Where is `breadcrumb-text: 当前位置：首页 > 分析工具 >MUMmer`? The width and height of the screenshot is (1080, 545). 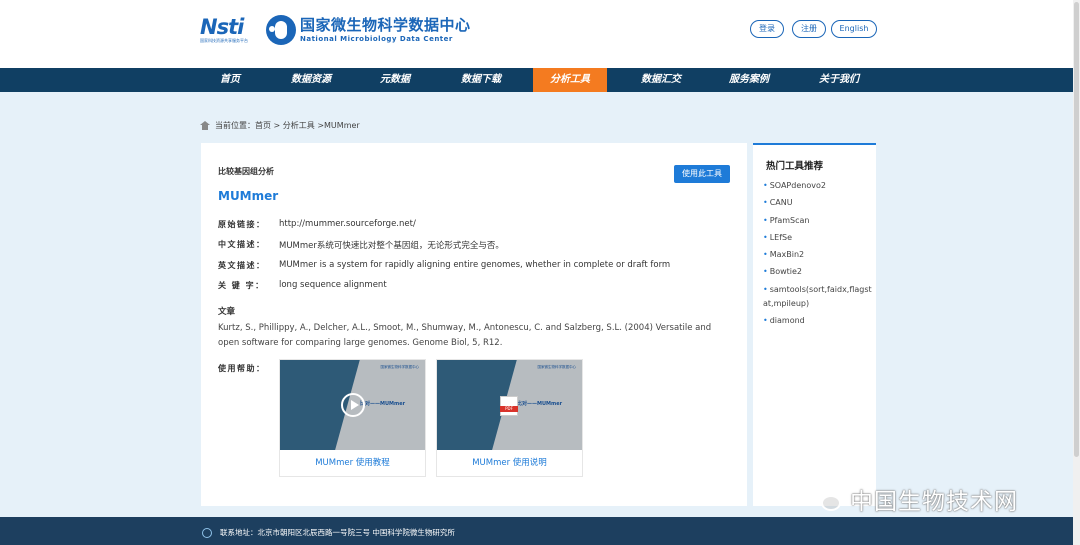 breadcrumb-text: 当前位置：首页 > 分析工具 >MUMmer is located at coordinates (287, 125).